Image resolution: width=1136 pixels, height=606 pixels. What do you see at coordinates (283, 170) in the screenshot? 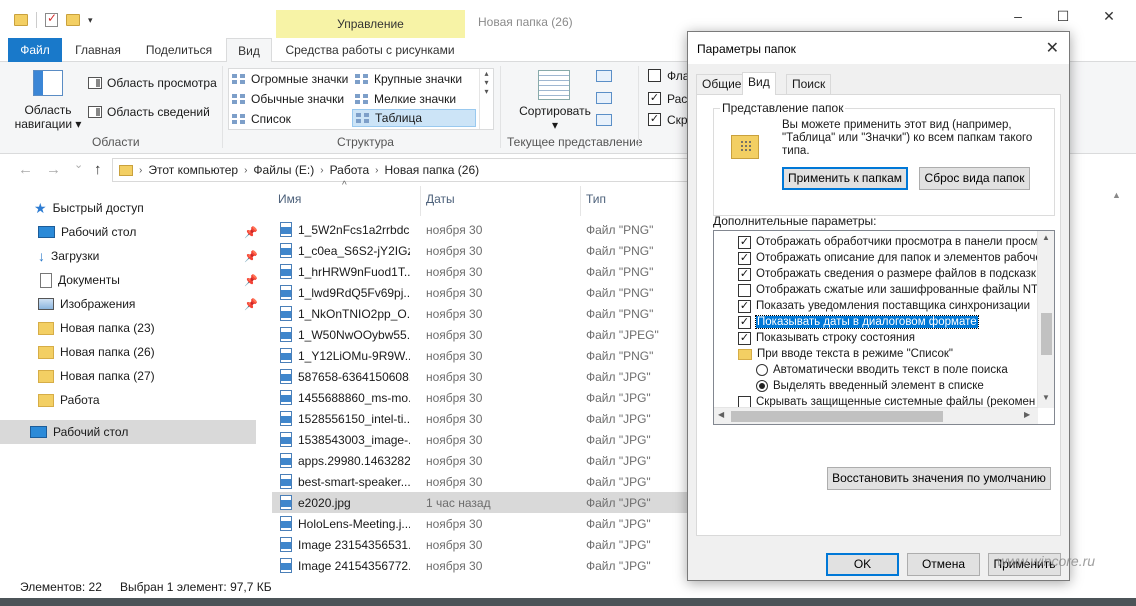
I see `breadcrumb-drive-e: Файлы (E:)` at bounding box center [283, 170].